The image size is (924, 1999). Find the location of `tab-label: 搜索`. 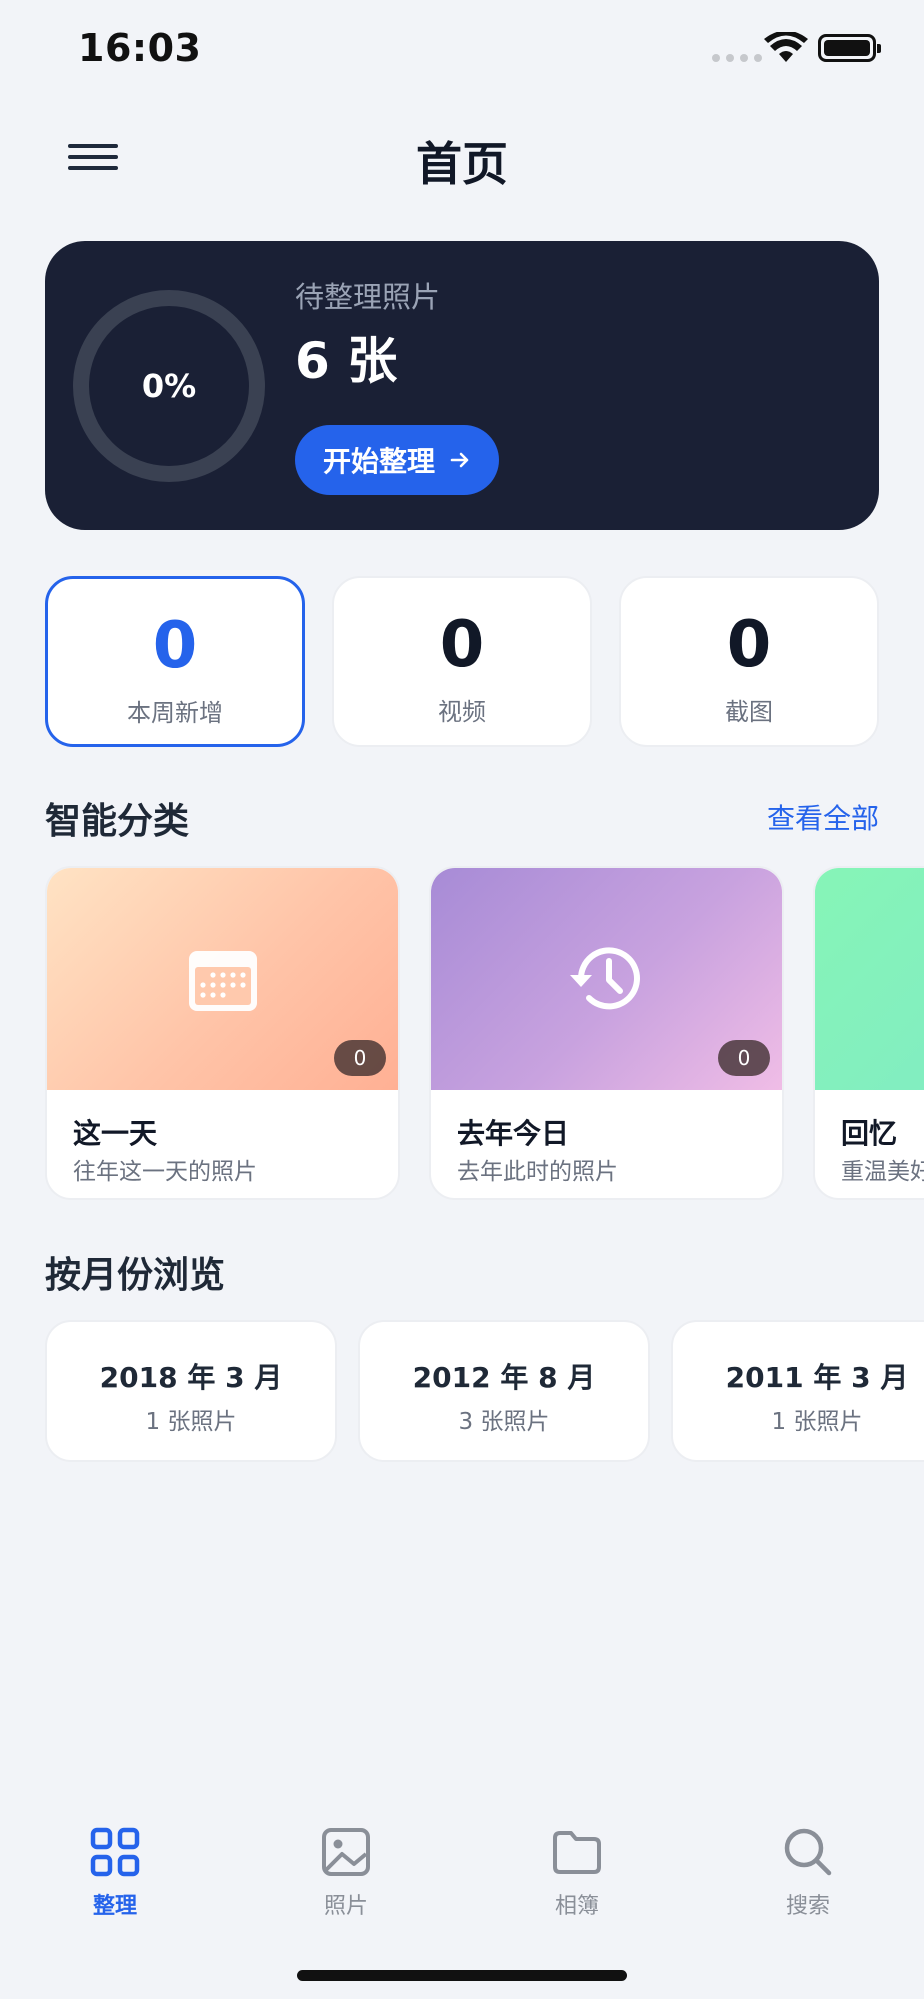

tab-label: 搜索 is located at coordinates (807, 1906).